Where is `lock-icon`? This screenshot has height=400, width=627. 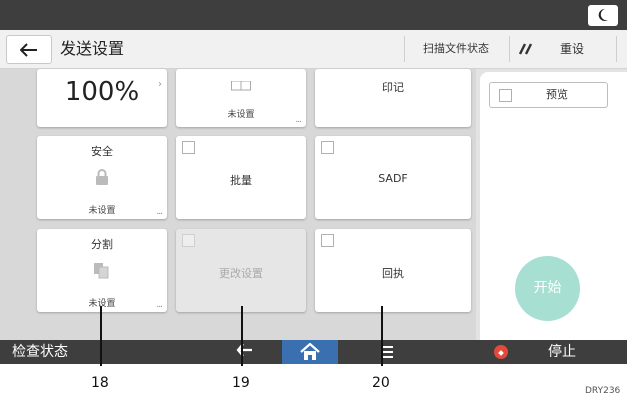
lock-icon is located at coordinates (102, 177).